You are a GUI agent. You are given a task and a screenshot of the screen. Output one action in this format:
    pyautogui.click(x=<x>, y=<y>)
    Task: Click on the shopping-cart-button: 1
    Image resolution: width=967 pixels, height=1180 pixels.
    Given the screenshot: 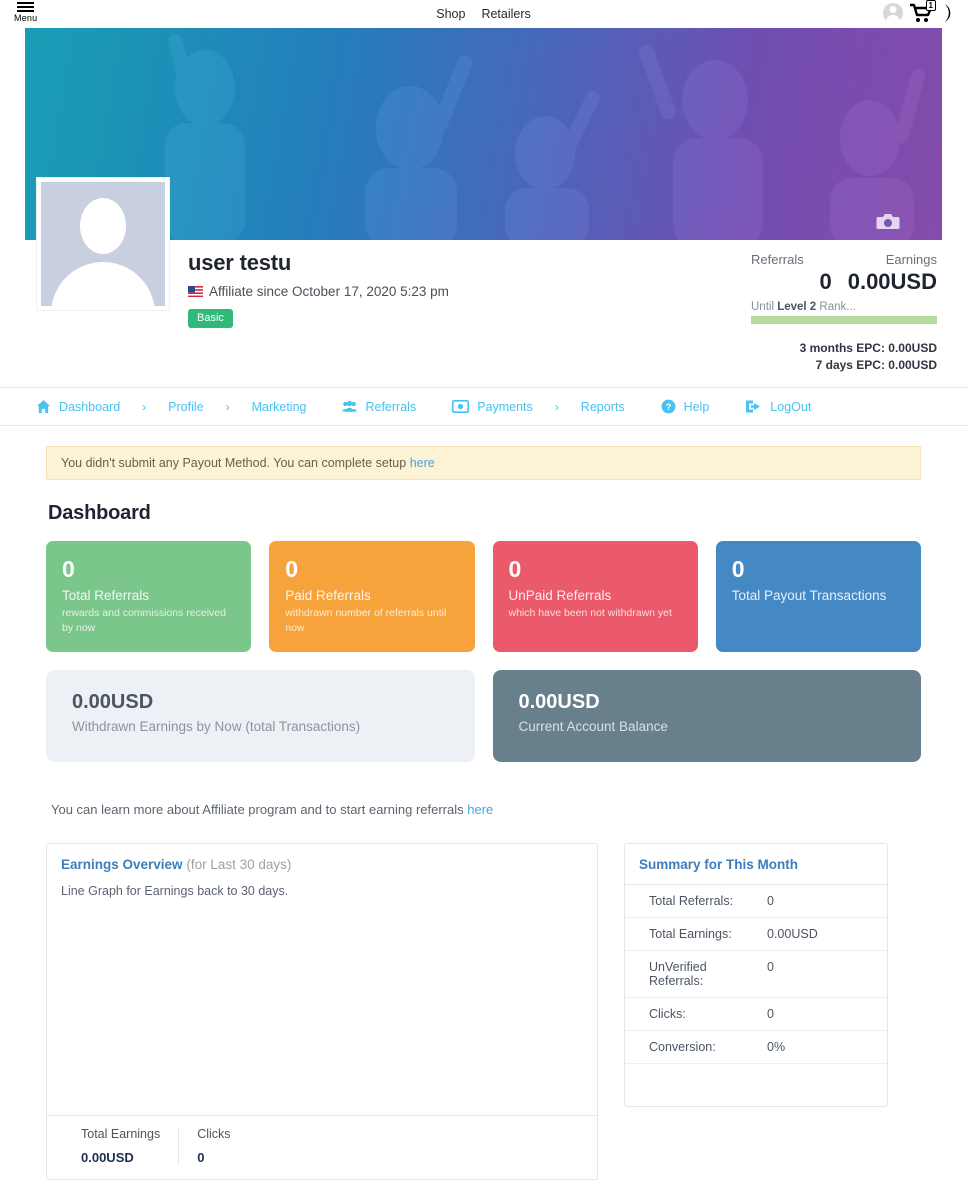 What is the action you would take?
    pyautogui.click(x=922, y=12)
    